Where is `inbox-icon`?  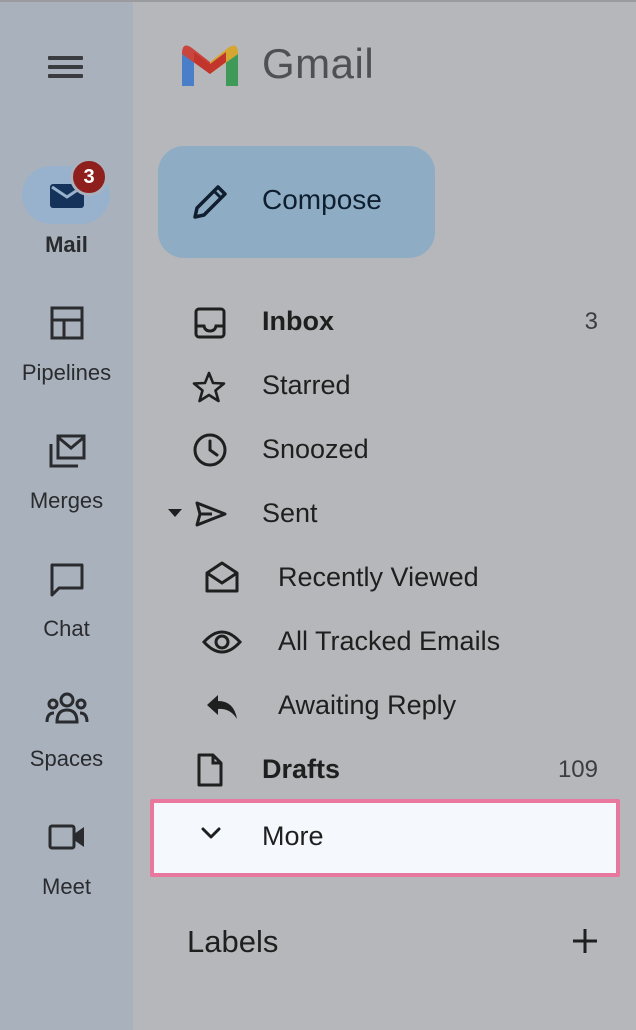 inbox-icon is located at coordinates (210, 325).